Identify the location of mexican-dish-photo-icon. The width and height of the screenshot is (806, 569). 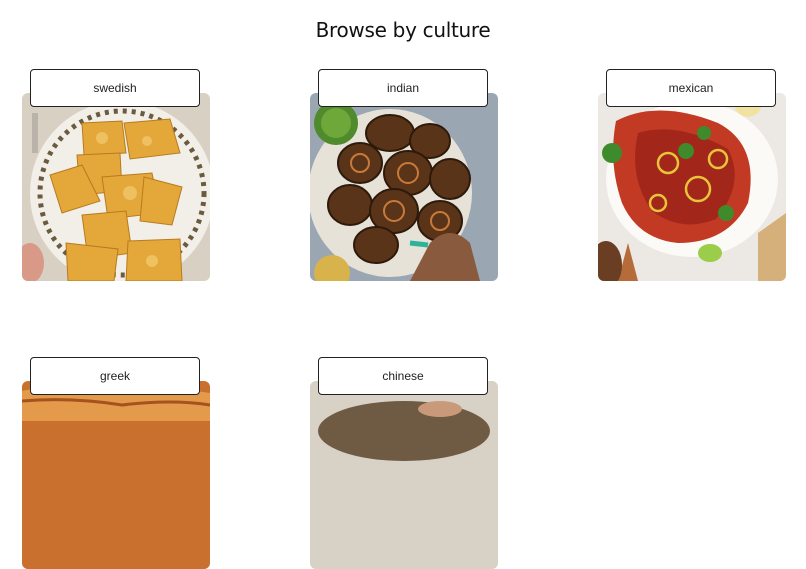
(692, 187).